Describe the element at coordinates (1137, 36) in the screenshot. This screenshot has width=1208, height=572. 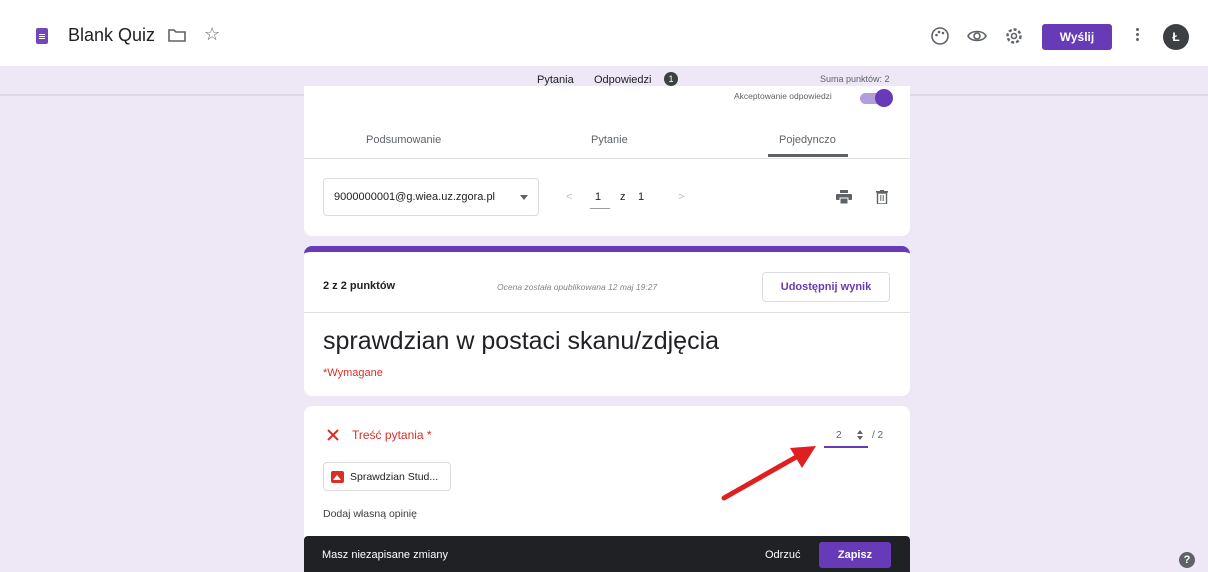
I see `more-options-icon` at that location.